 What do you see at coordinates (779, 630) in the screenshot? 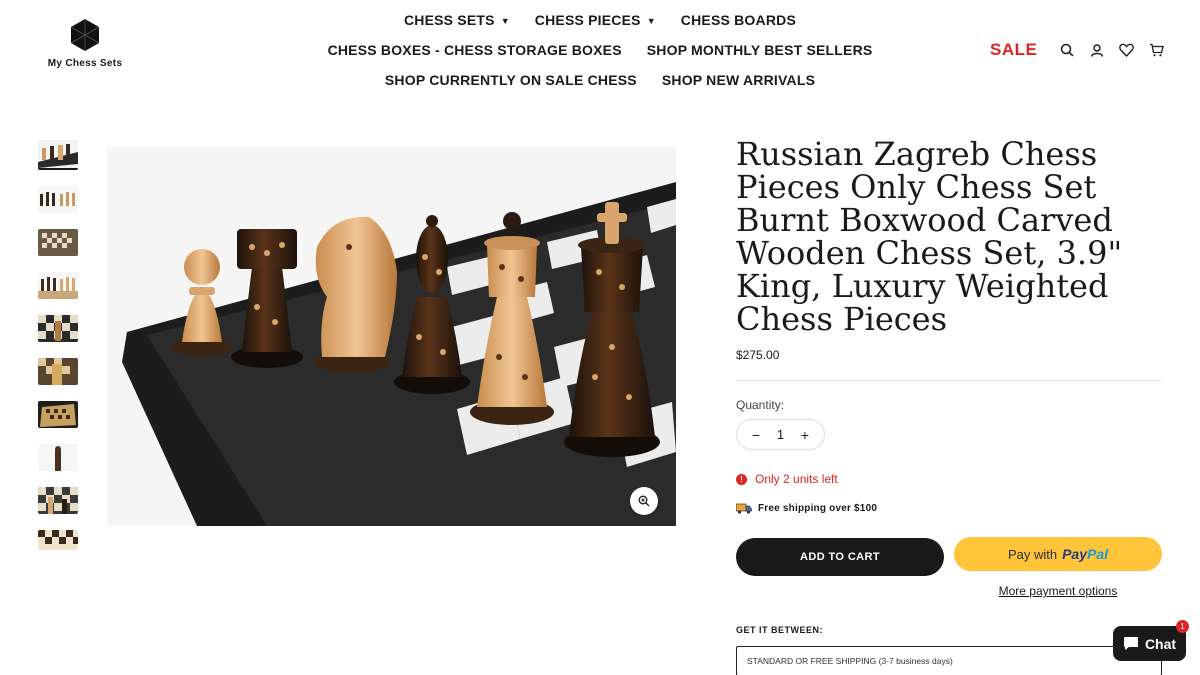
I see `delivery-estimate-label: GET IT BETWEEN:` at bounding box center [779, 630].